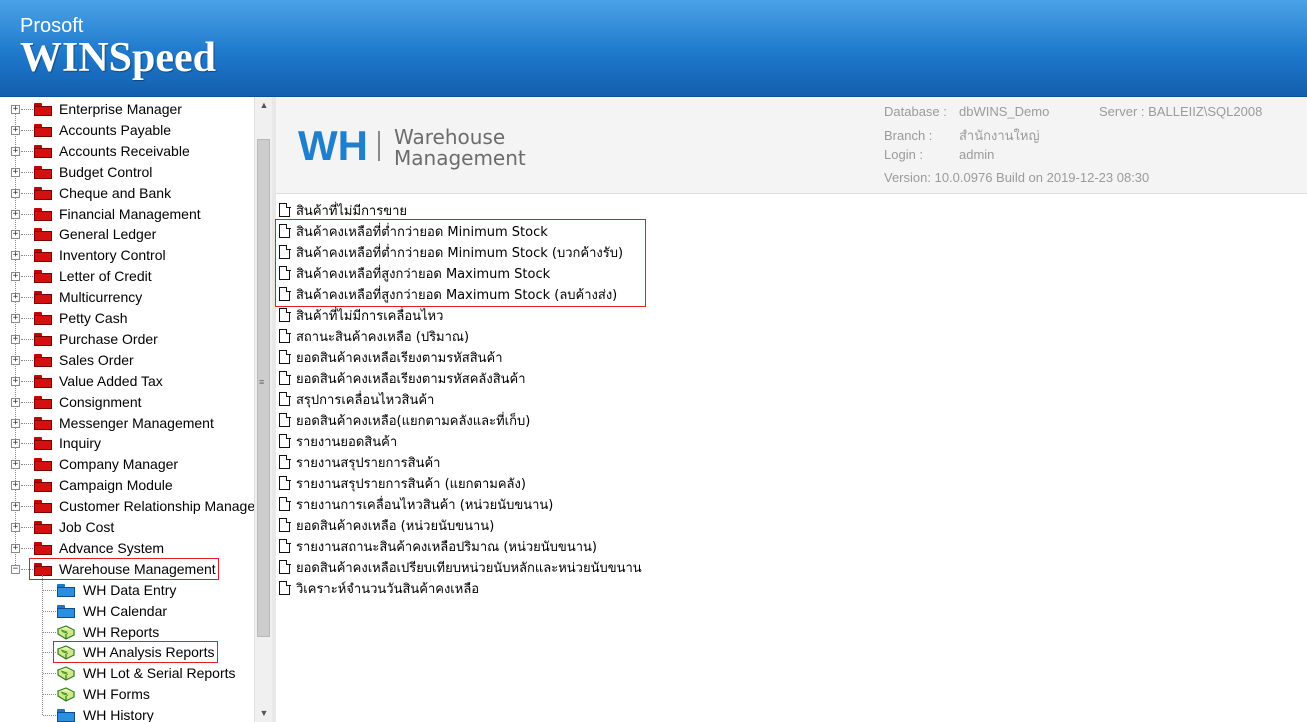 The height and width of the screenshot is (722, 1307). I want to click on tree-node-module: + Inquiry, so click(127, 443).